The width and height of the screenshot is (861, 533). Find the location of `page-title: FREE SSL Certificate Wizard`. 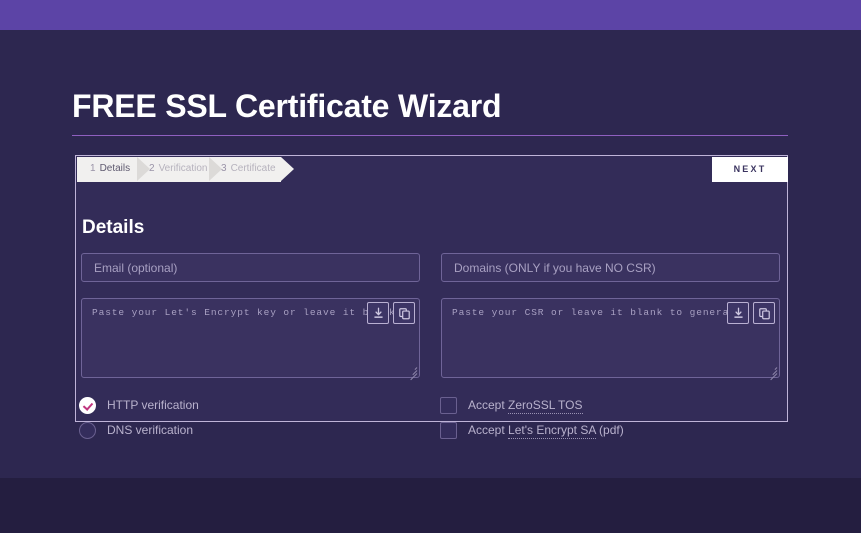

page-title: FREE SSL Certificate Wizard is located at coordinates (287, 106).